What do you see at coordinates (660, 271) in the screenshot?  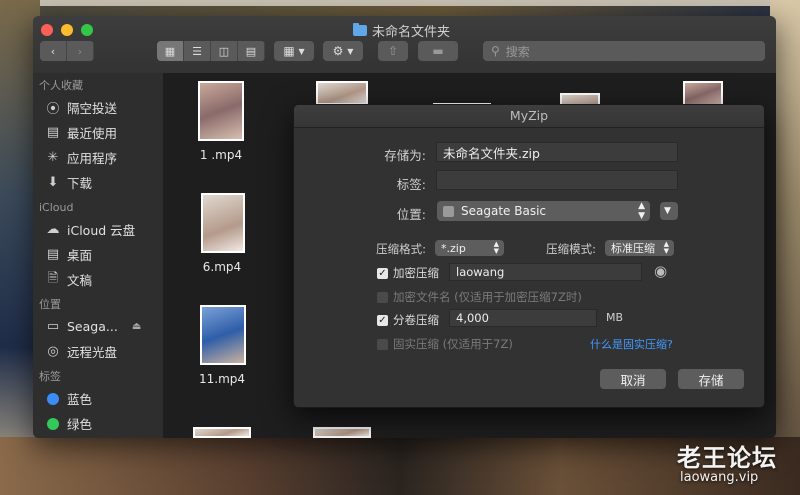 I see `eye-icon: ◉` at bounding box center [660, 271].